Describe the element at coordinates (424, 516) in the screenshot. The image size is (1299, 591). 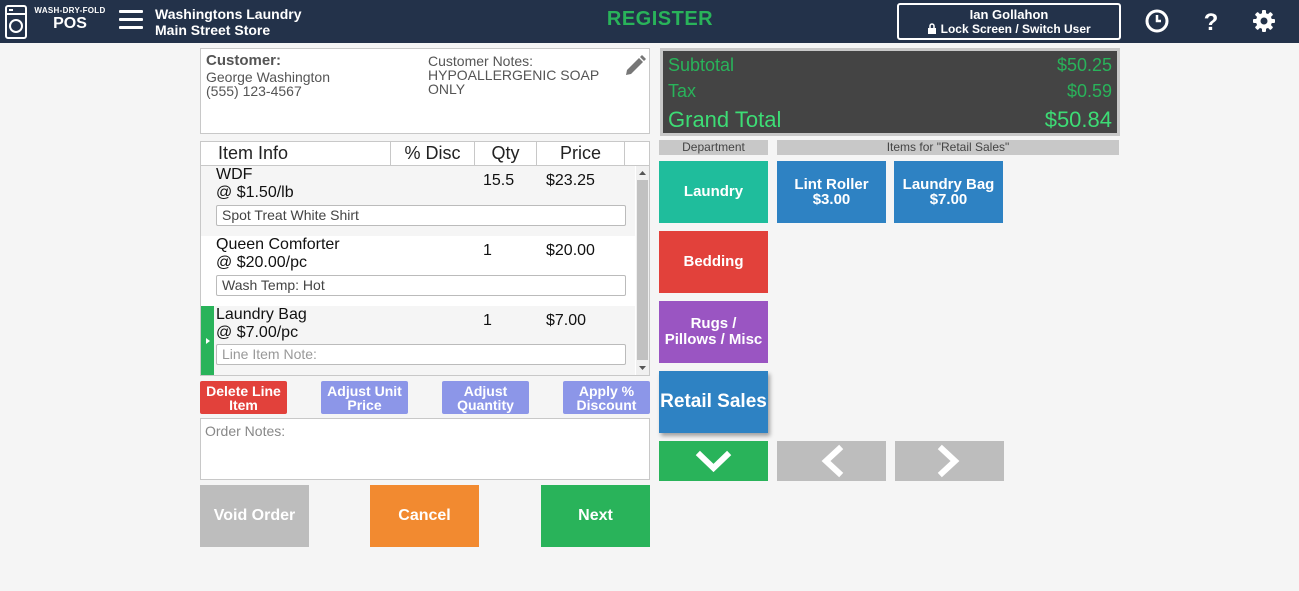
I see `cancel-button: Cancel` at that location.